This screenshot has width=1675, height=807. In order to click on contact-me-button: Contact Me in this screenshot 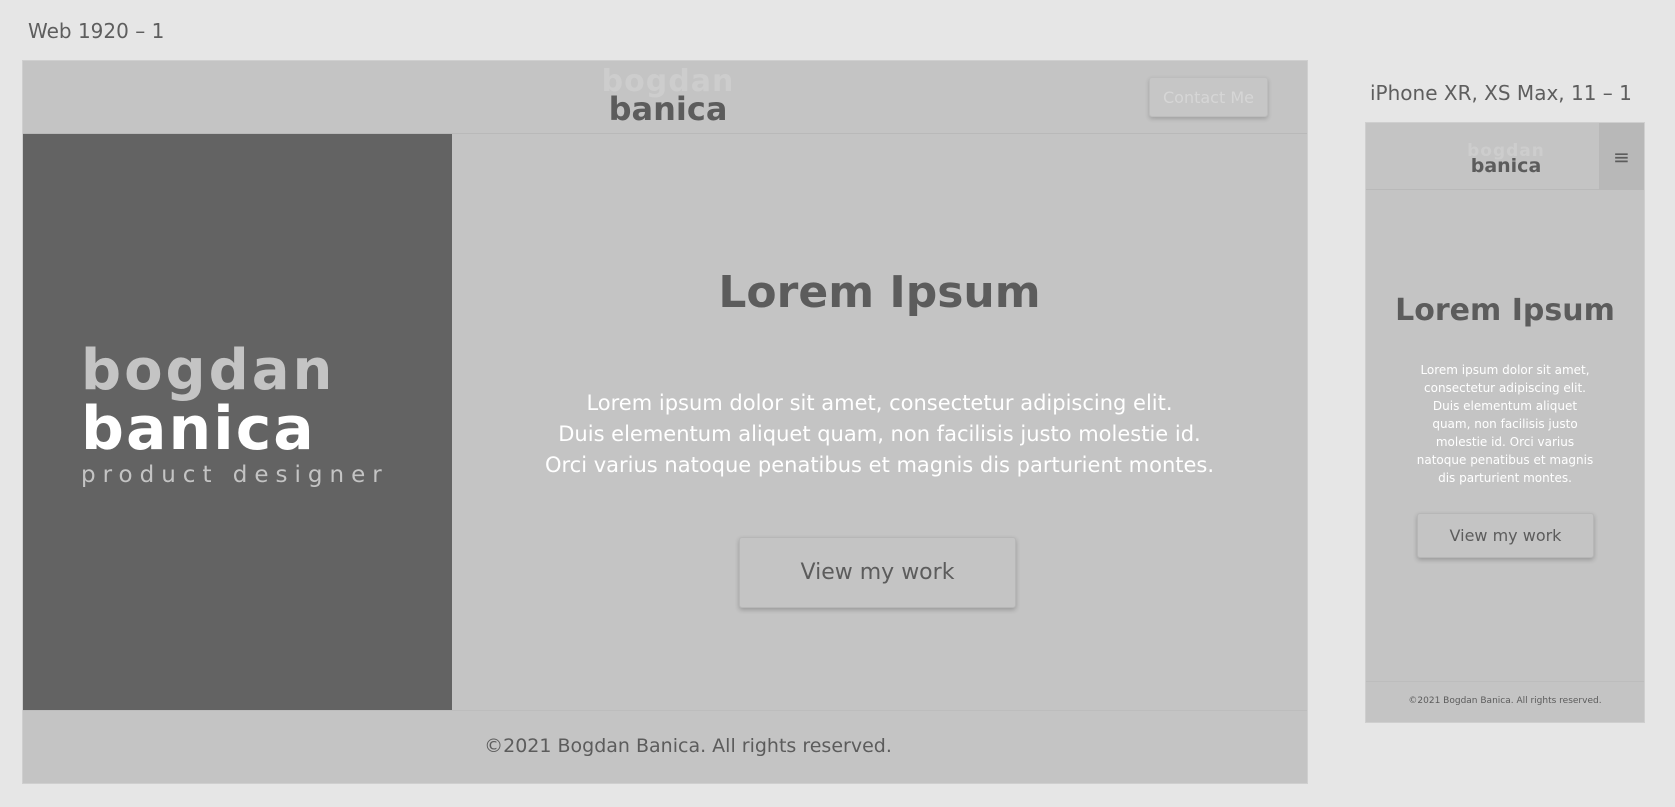, I will do `click(1208, 97)`.